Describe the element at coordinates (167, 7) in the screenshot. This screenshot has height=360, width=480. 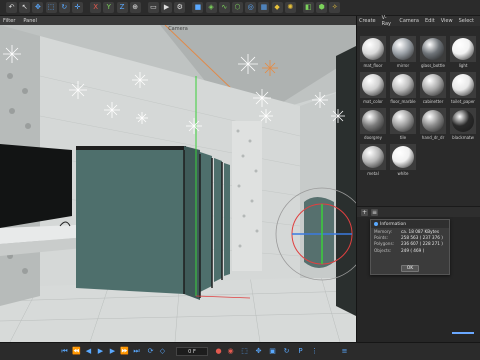
I see `render-view-icon: ▶` at that location.